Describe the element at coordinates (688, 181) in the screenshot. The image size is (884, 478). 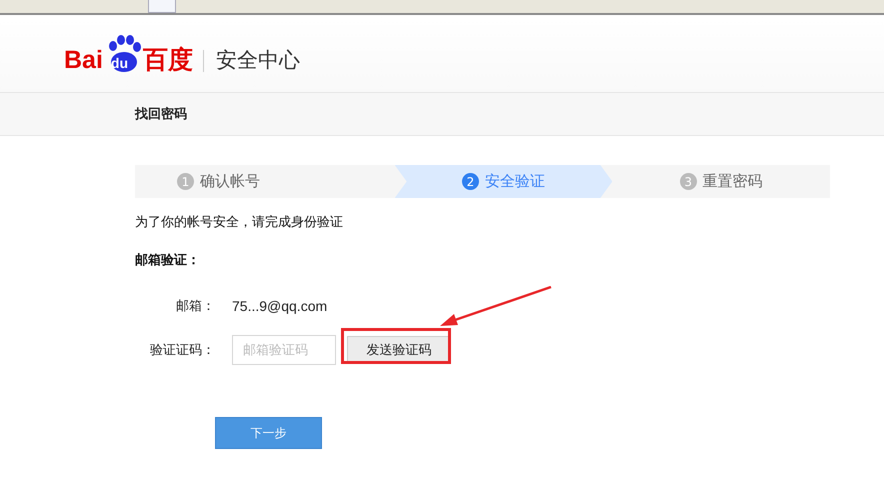
I see `step-number-icon: 3` at that location.